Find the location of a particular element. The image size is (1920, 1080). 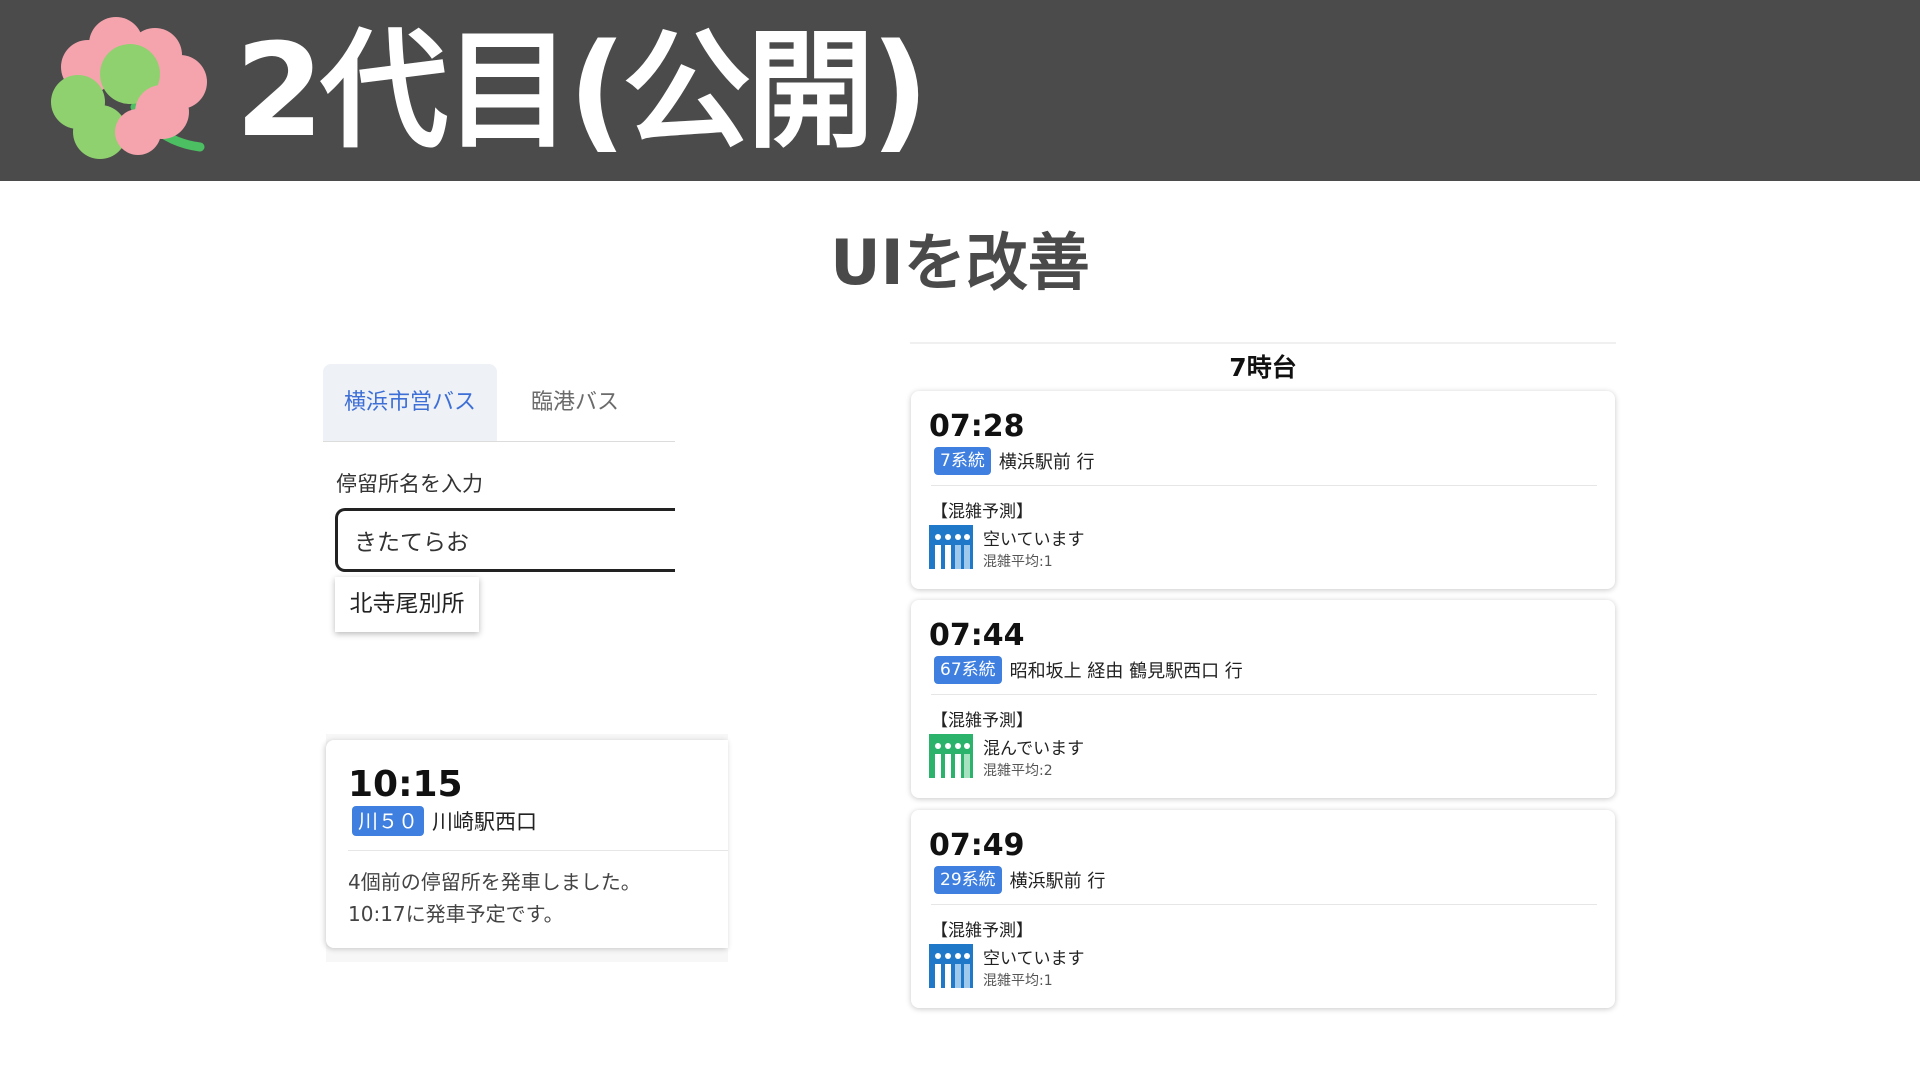

slide-title: 2代目(公開) is located at coordinates (582, 91).